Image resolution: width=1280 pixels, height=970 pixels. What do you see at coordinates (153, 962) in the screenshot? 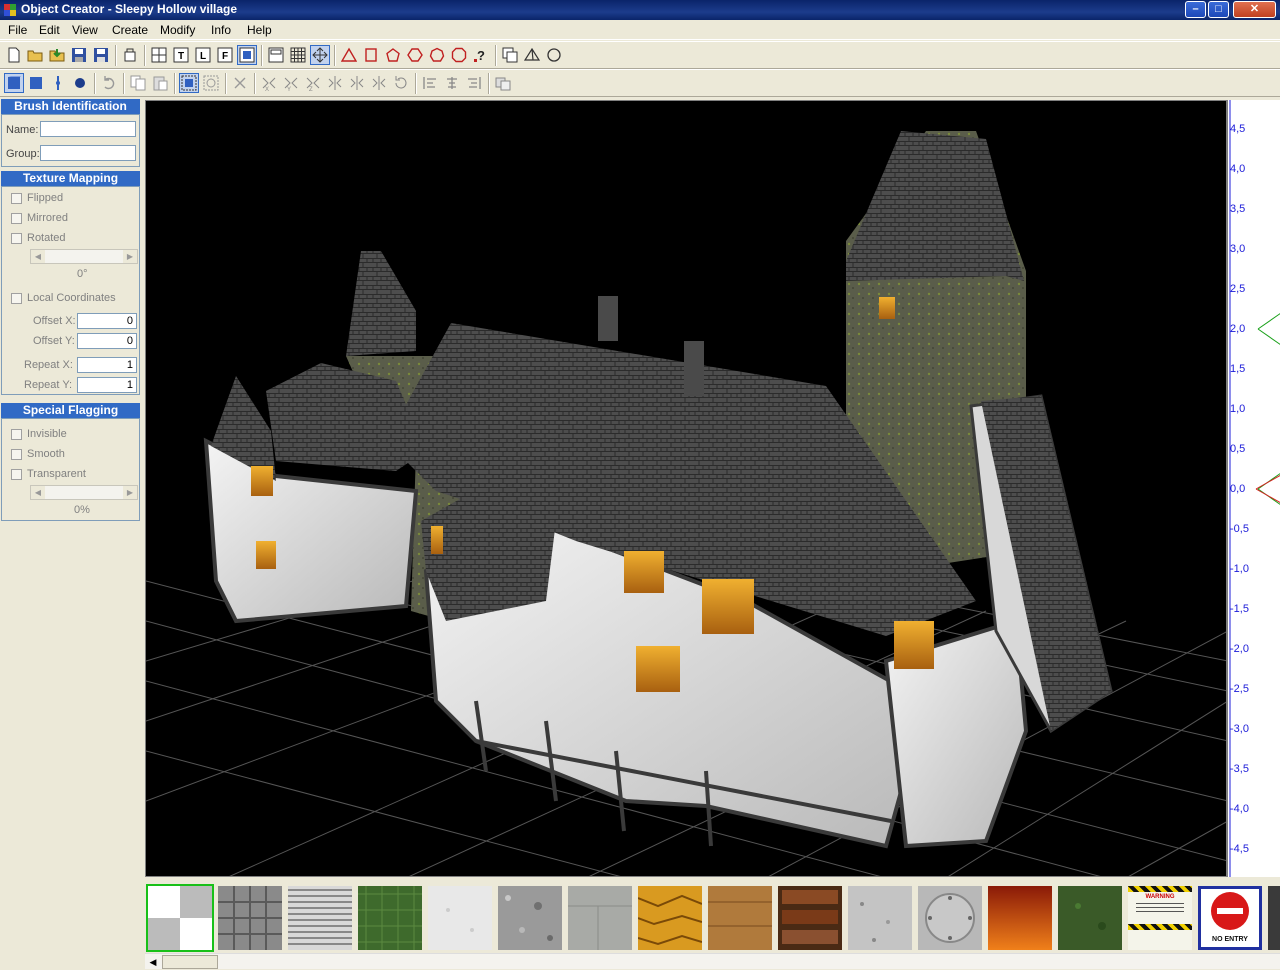
I see `scroll-left-arrow: ◀` at bounding box center [153, 962].